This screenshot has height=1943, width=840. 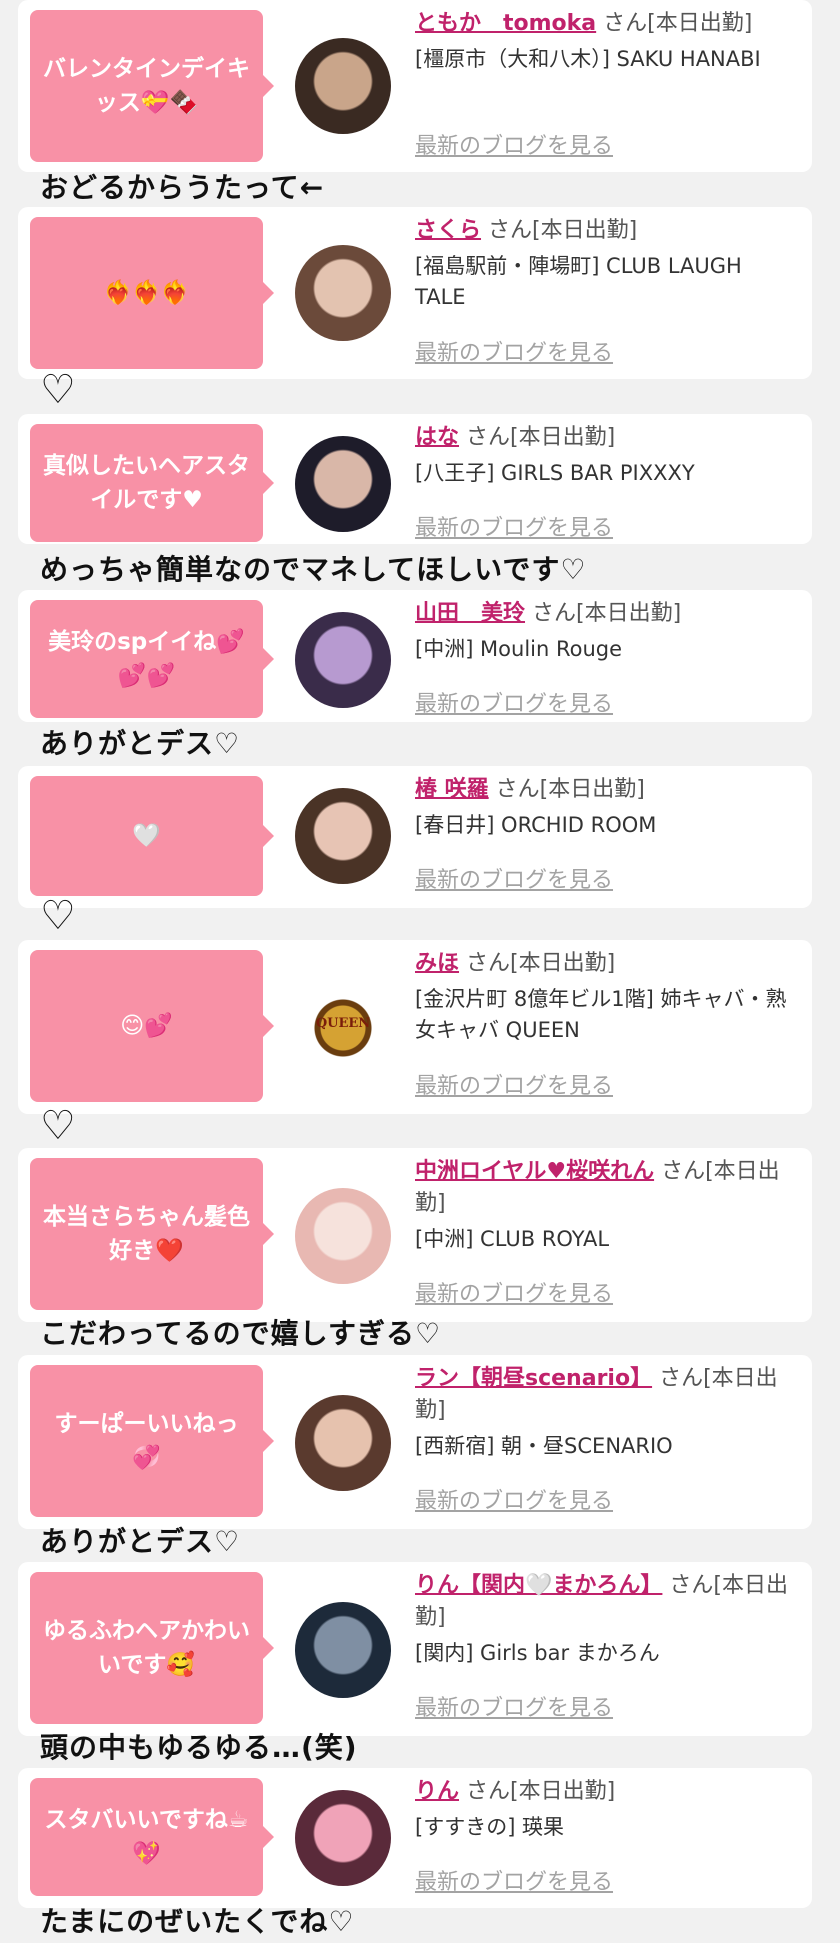 What do you see at coordinates (146, 659) in the screenshot?
I see `message-text: 美玲のspイイね💕💕💕` at bounding box center [146, 659].